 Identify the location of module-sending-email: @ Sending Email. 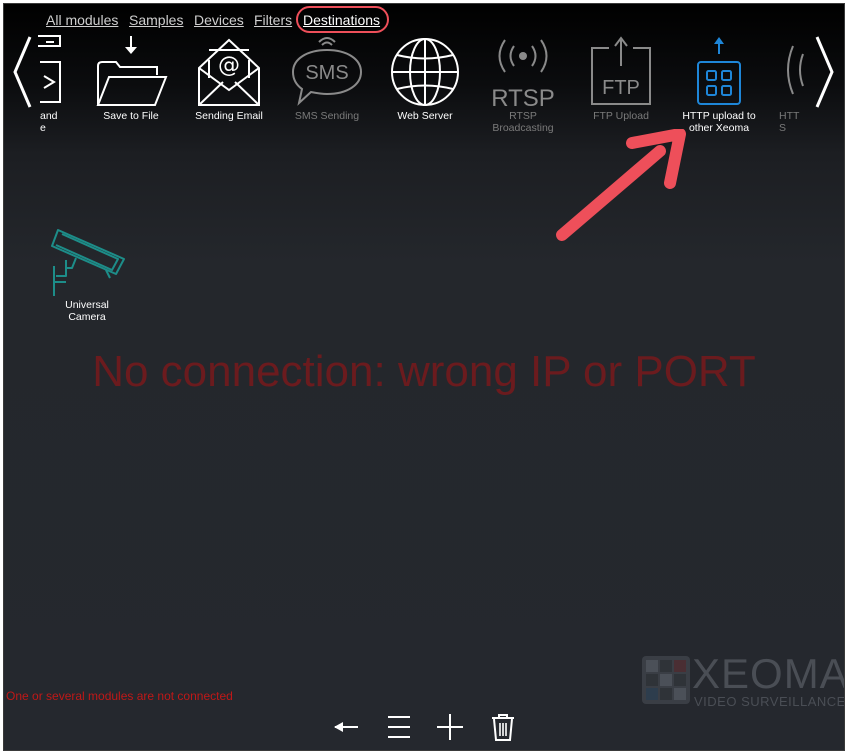
(229, 77).